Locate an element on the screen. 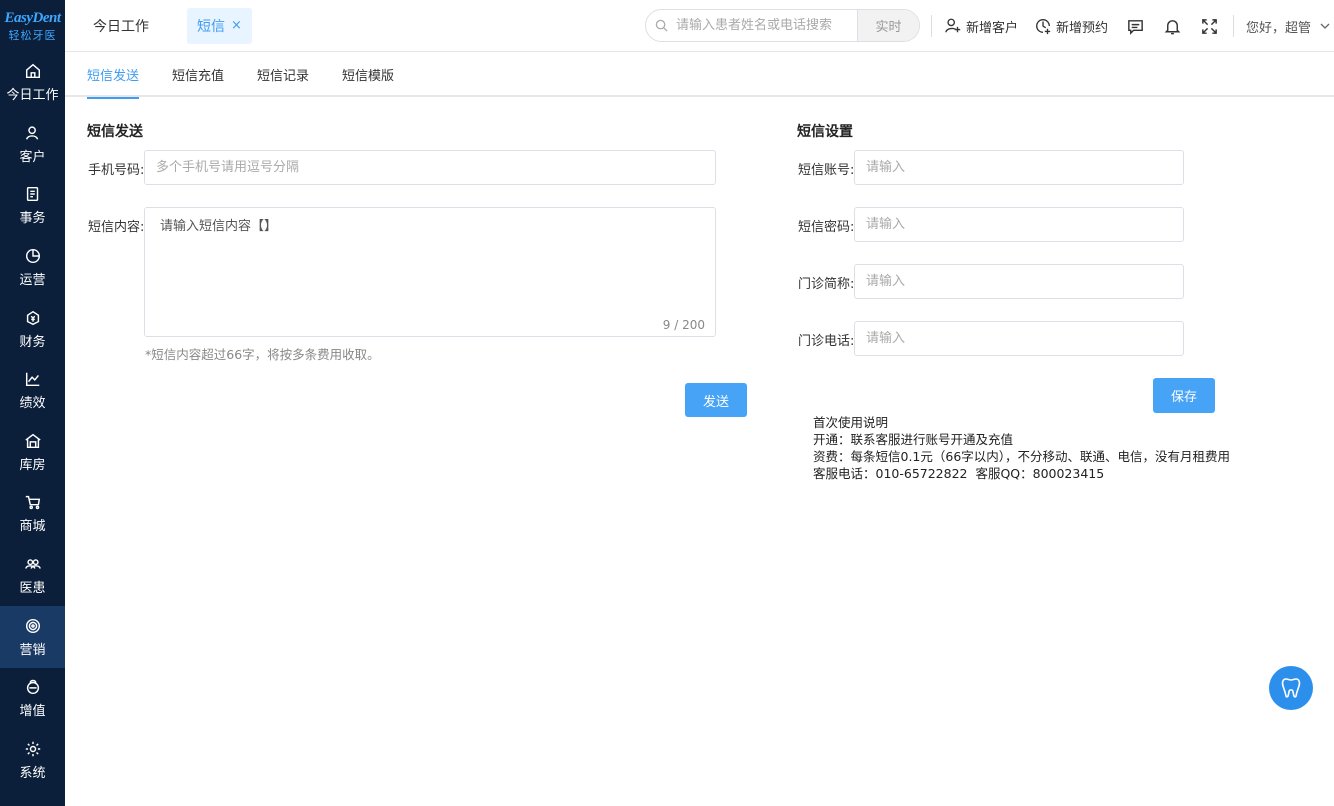 The width and height of the screenshot is (1334, 806). phone-label: 手机号码: is located at coordinates (116, 170).